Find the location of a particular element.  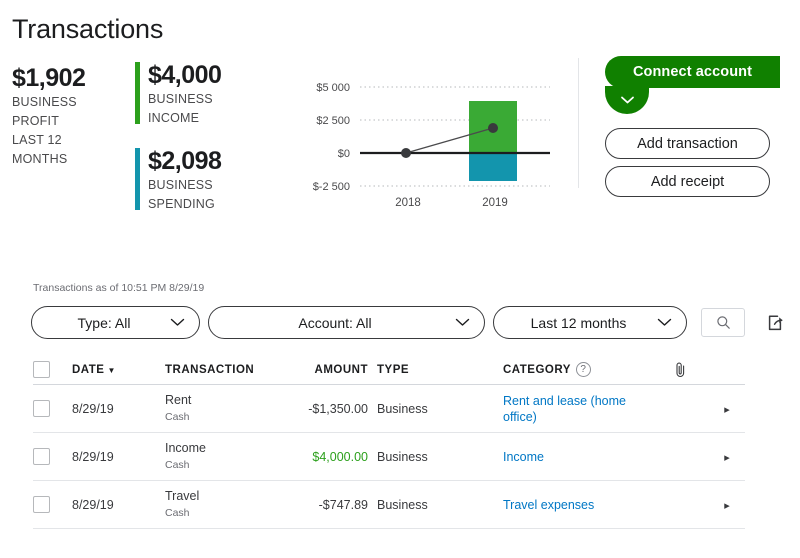

kpi-business-income: $4,000 BUSINESS INCOME is located at coordinates (195, 94).